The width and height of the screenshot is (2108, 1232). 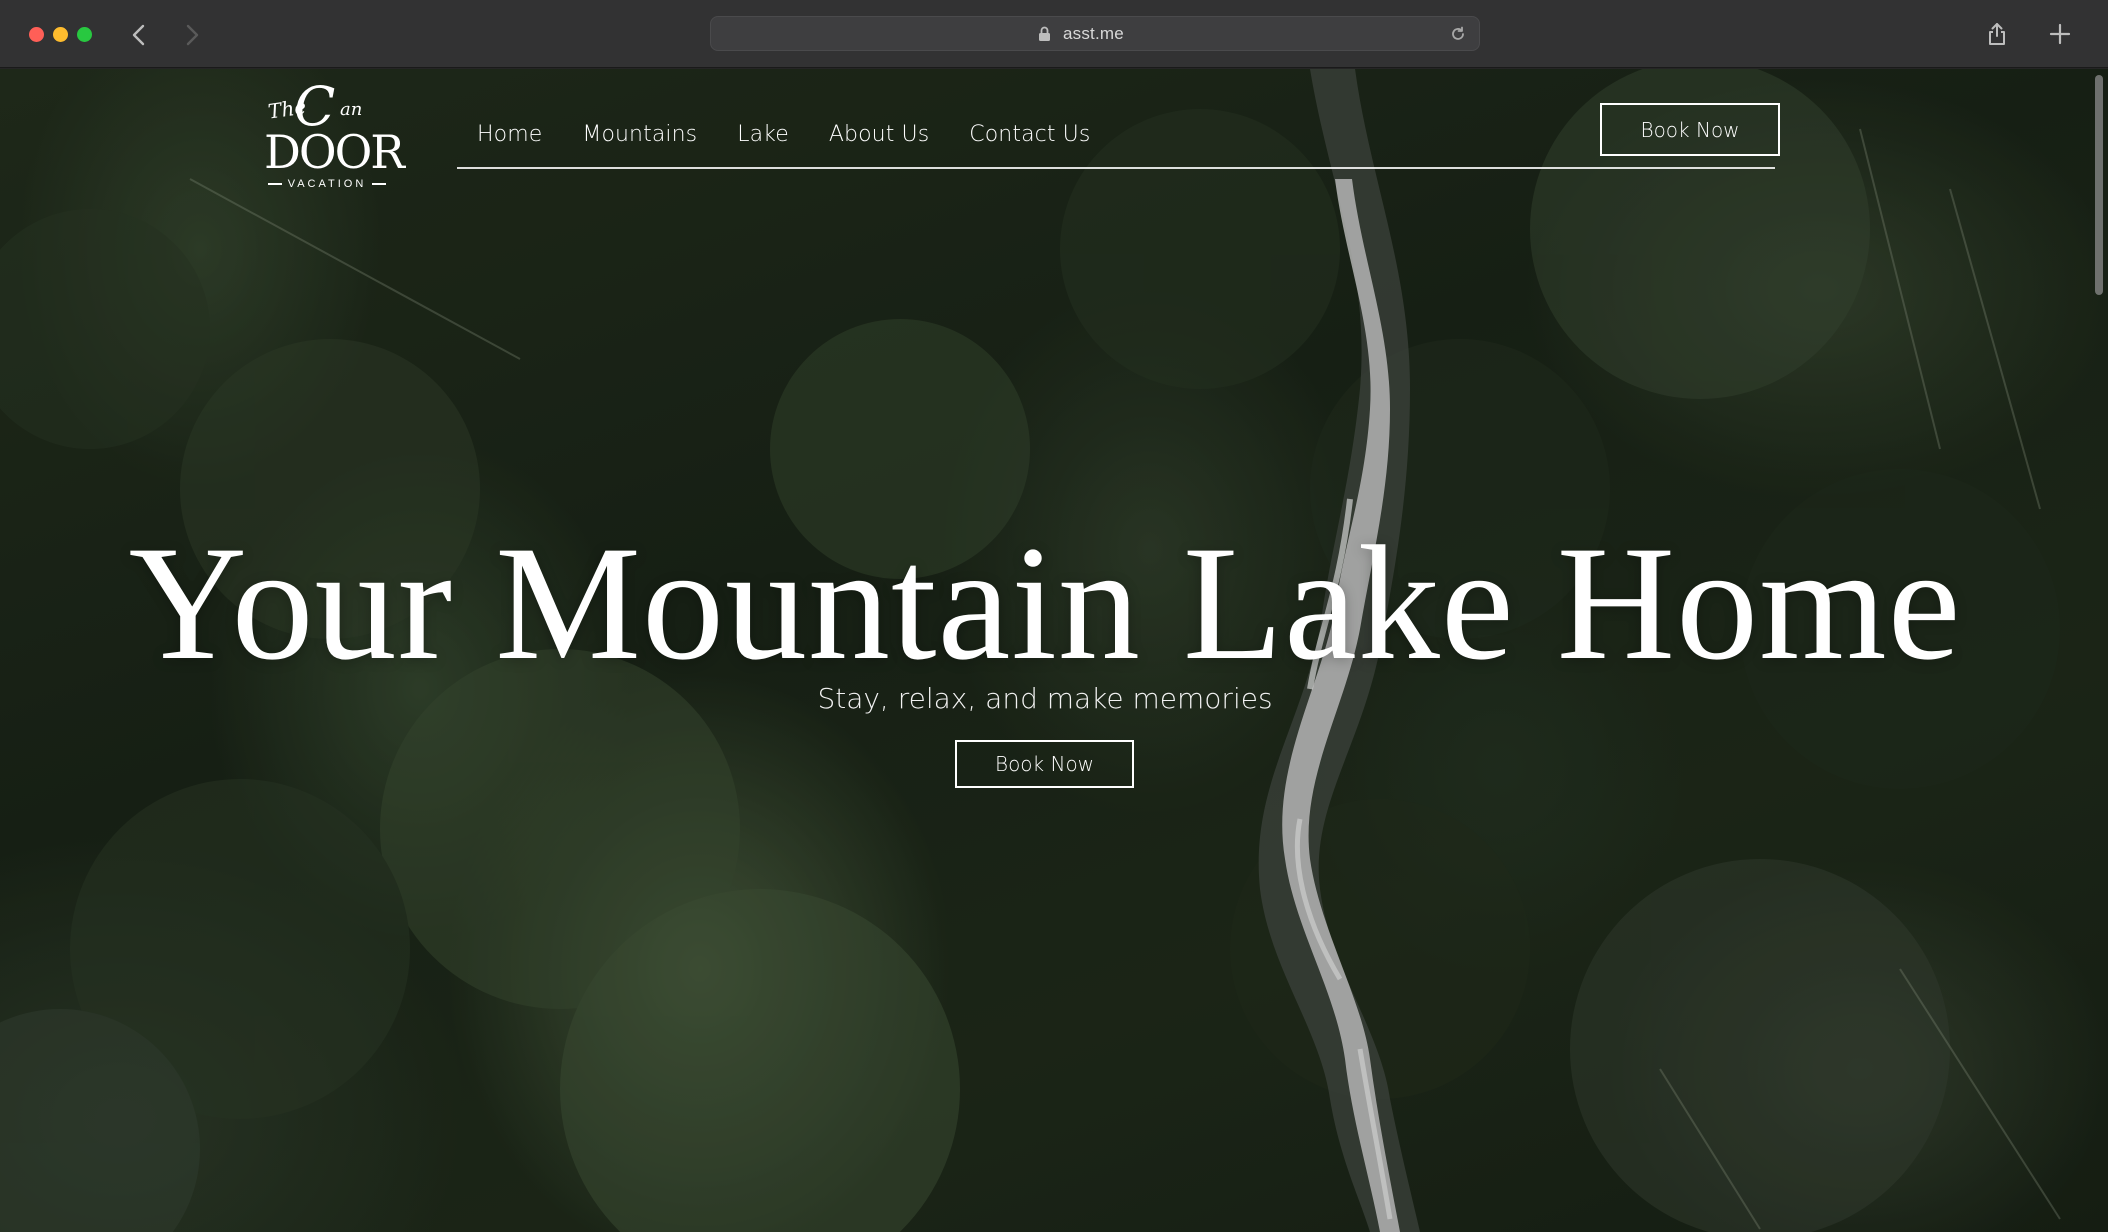 What do you see at coordinates (1044, 36) in the screenshot?
I see `lock-icon` at bounding box center [1044, 36].